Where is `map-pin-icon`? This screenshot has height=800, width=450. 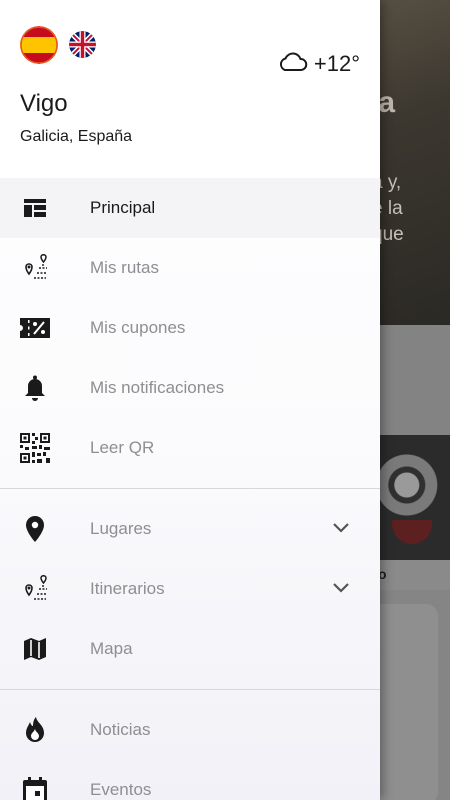 map-pin-icon is located at coordinates (35, 529).